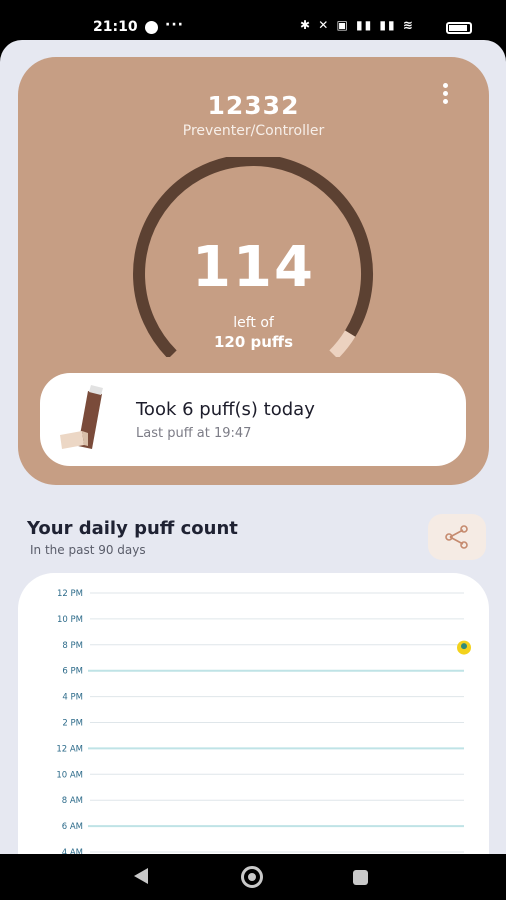 The width and height of the screenshot is (506, 900). Describe the element at coordinates (72, 698) in the screenshot. I see `y-tick-label: 4 PM` at that location.